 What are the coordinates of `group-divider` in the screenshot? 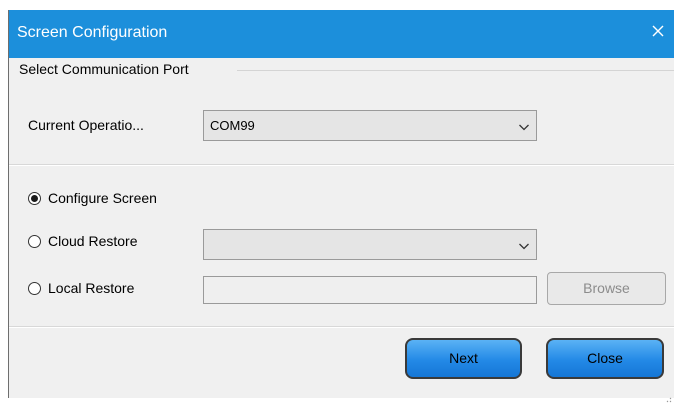 It's located at (455, 70).